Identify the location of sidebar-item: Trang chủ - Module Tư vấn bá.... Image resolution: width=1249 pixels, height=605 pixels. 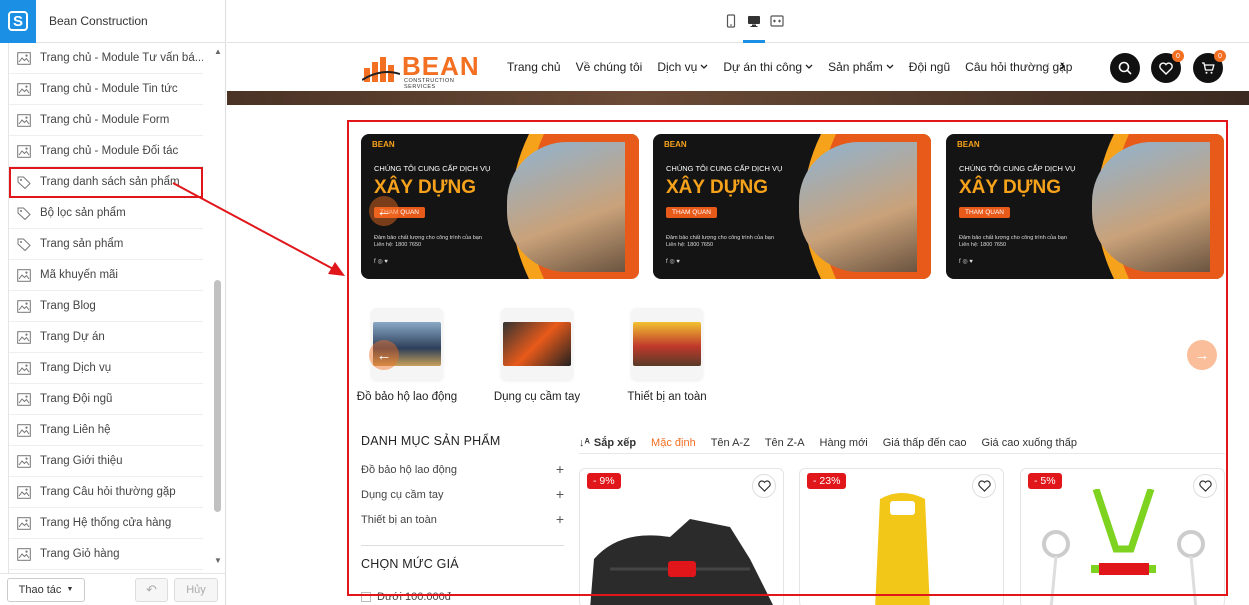
(106, 58).